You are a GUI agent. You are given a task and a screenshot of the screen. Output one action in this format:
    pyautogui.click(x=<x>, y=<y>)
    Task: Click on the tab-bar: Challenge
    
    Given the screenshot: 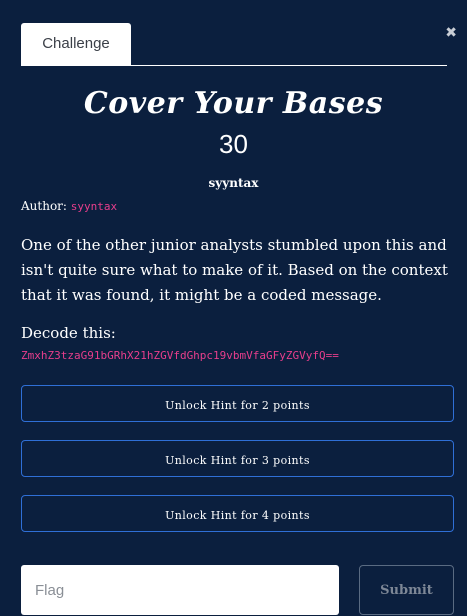 What is the action you would take?
    pyautogui.click(x=234, y=44)
    